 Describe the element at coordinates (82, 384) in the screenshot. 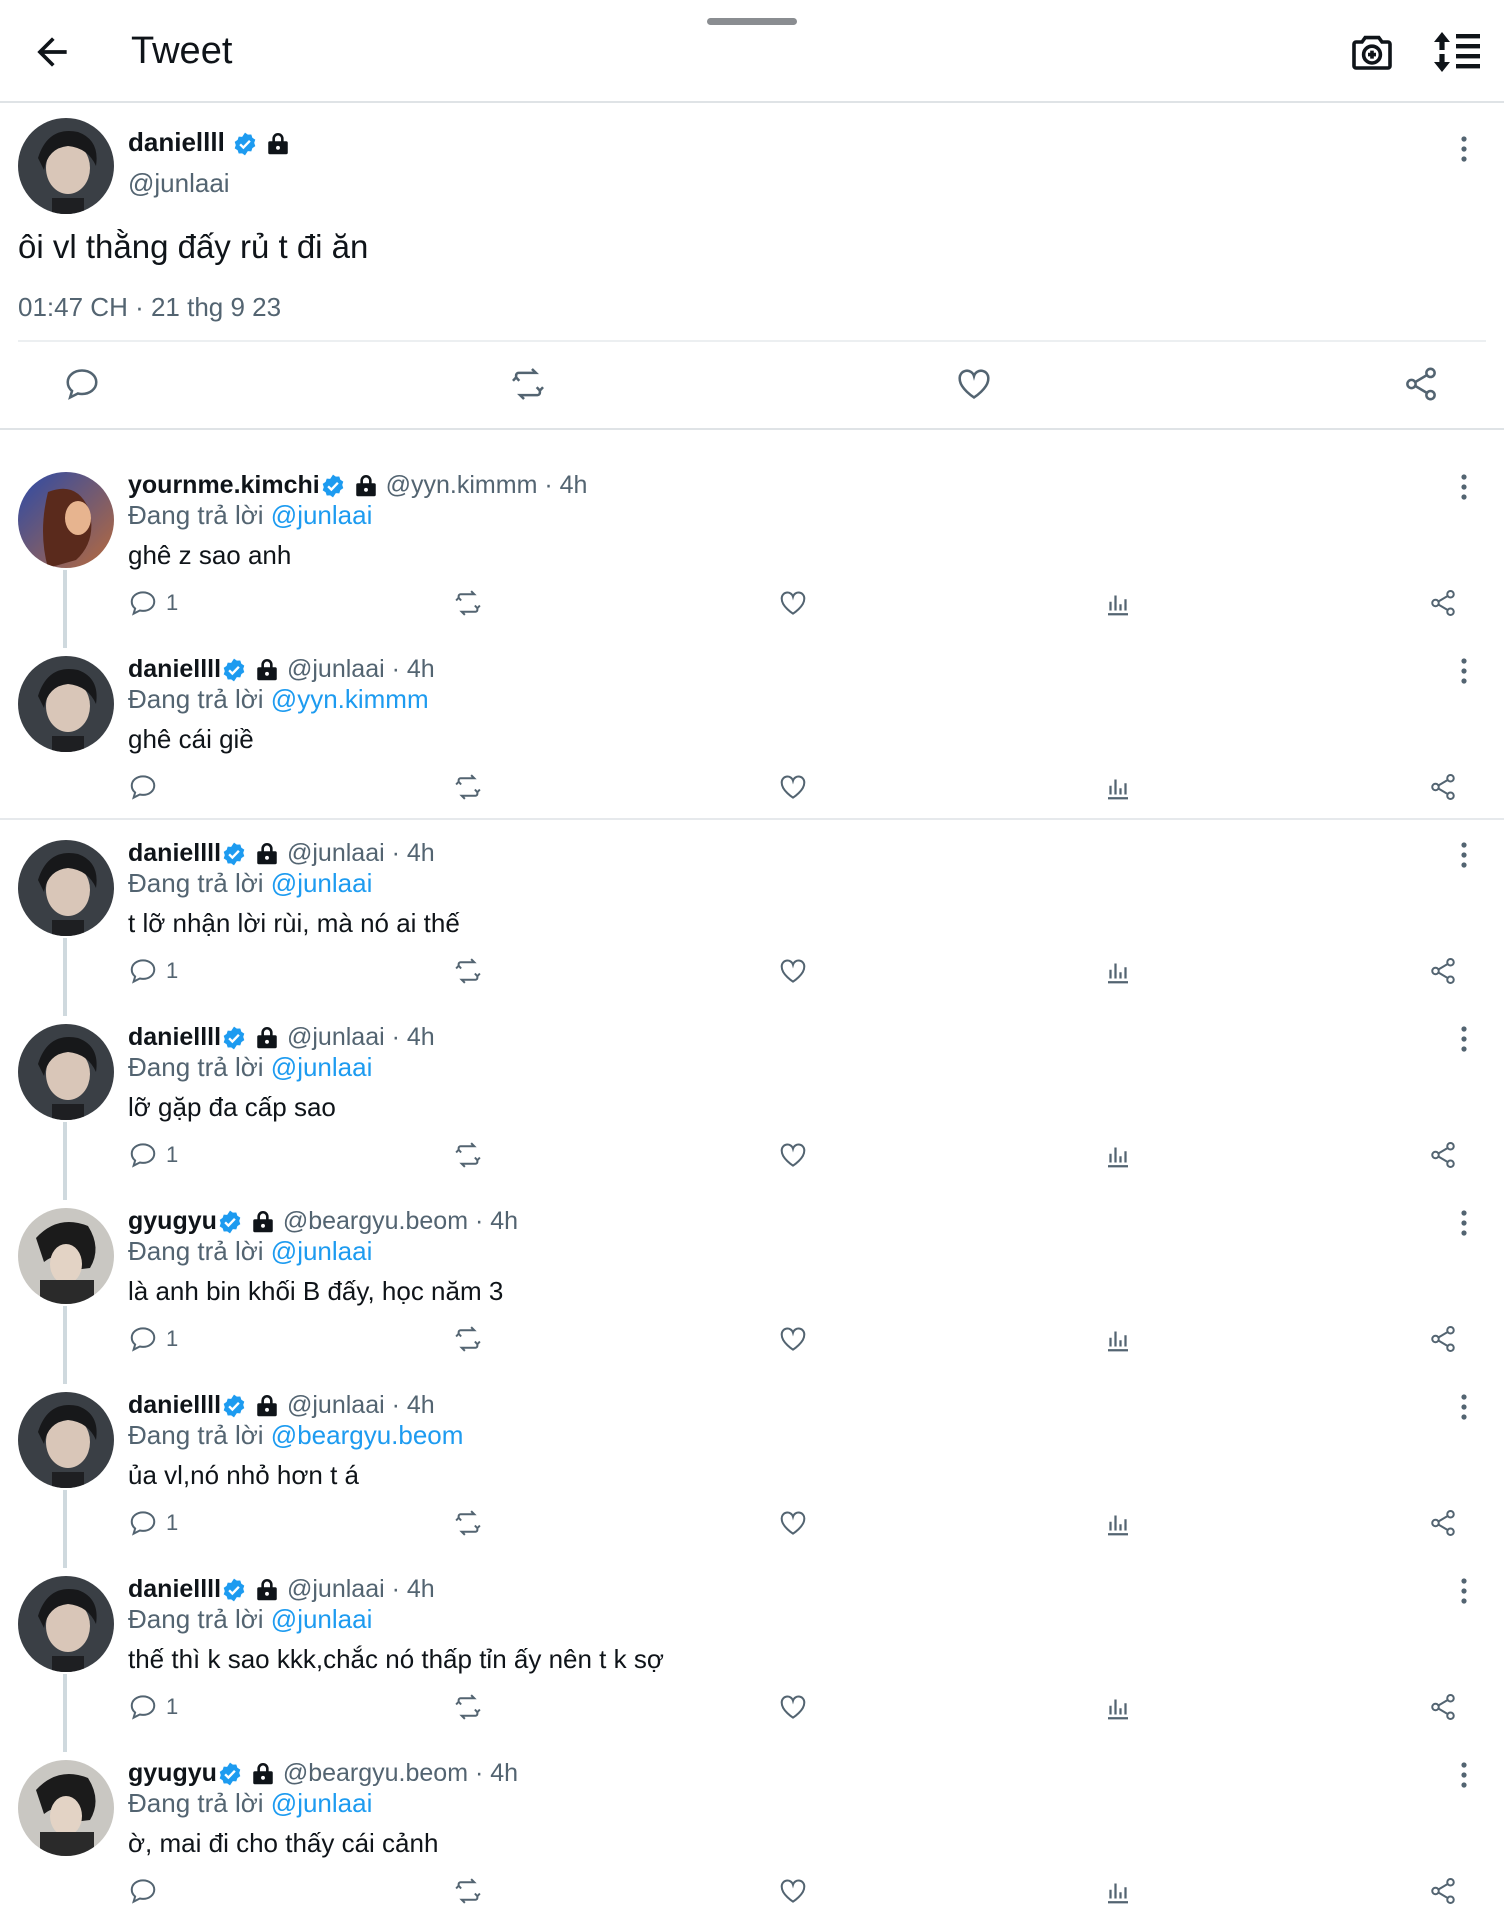

I see `reply-icon` at that location.